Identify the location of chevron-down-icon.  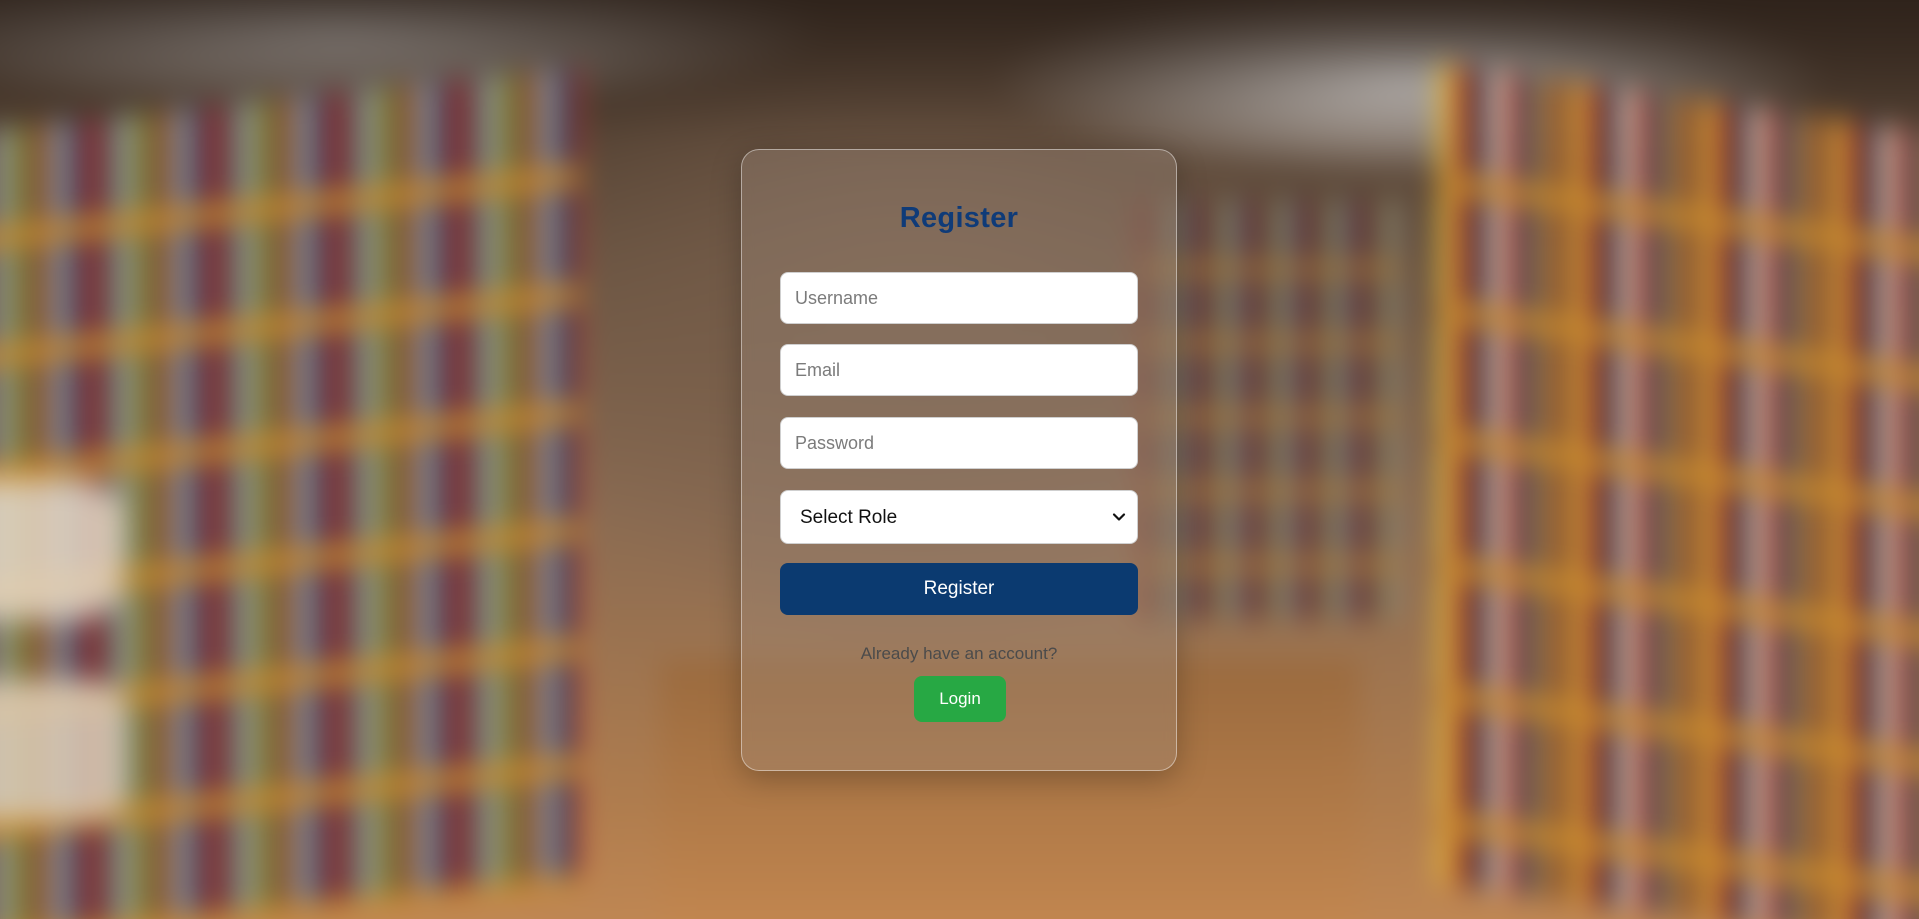
(1119, 517).